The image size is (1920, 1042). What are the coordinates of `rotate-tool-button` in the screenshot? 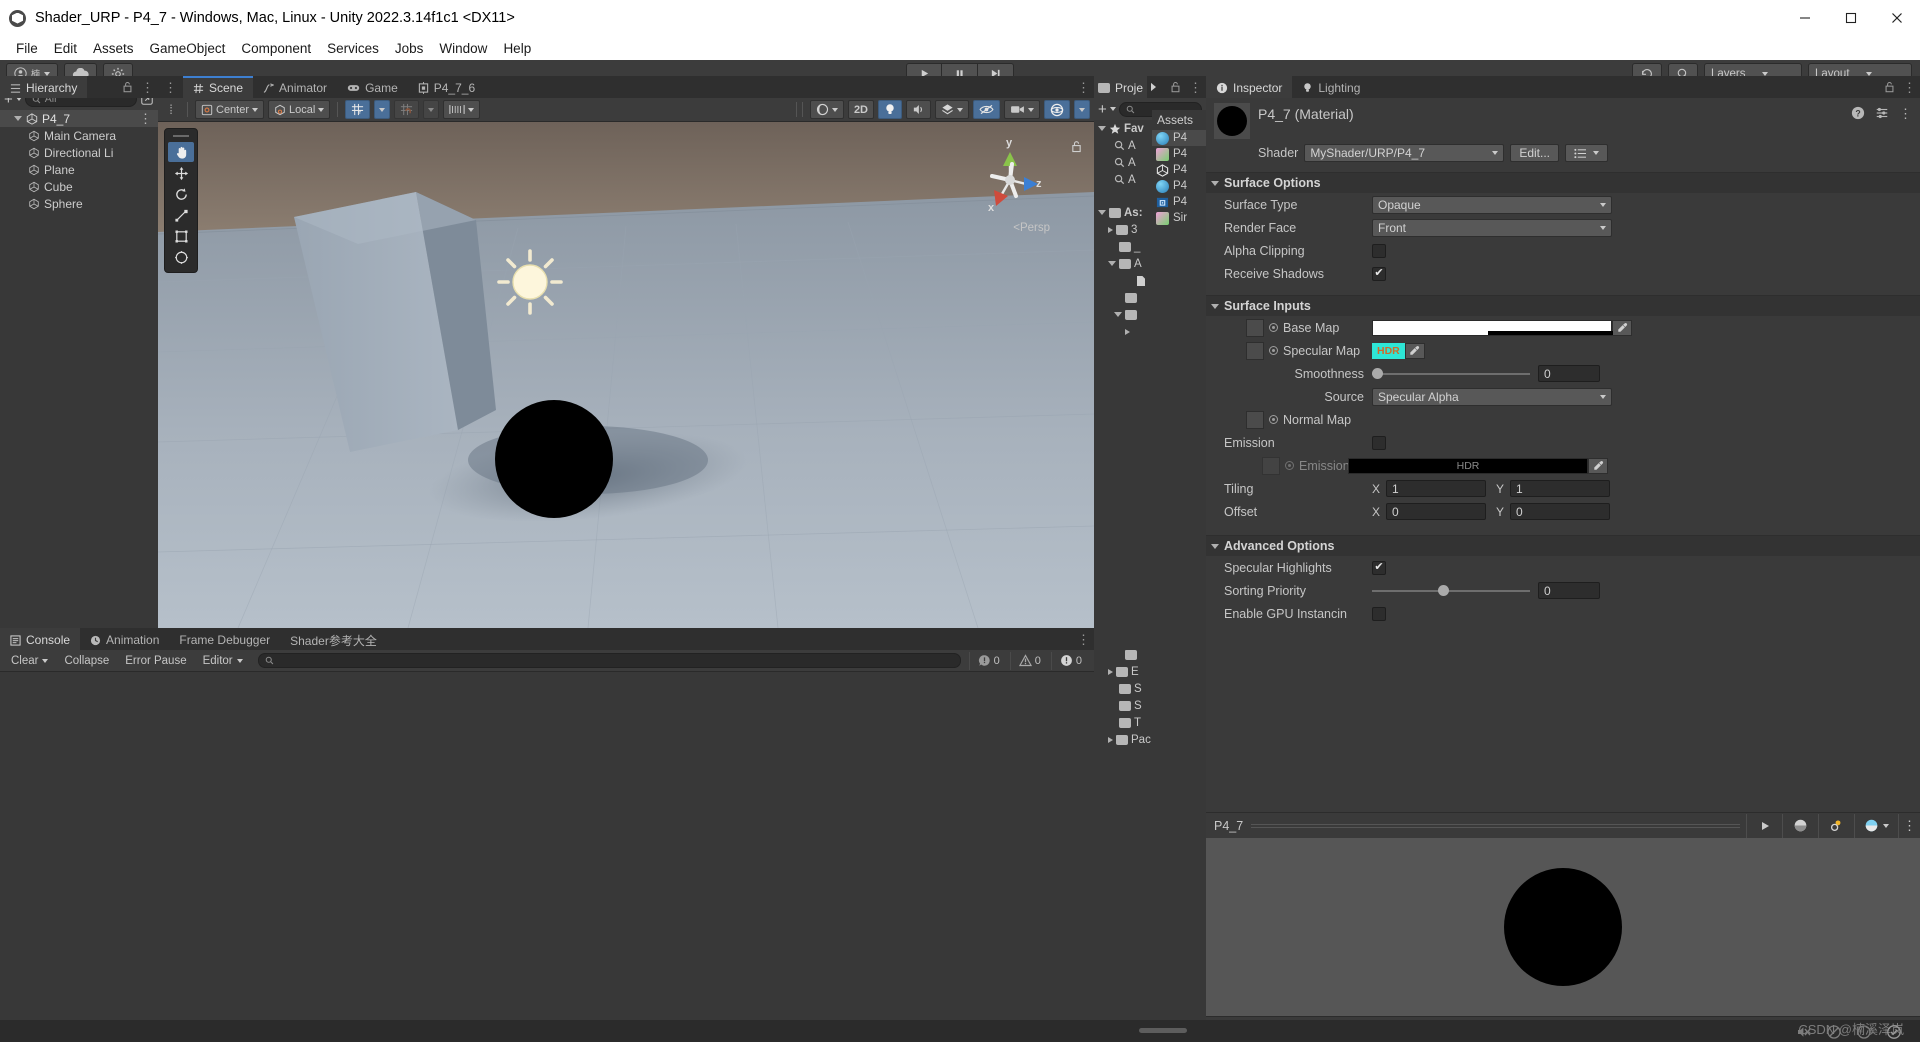 It's located at (181, 194).